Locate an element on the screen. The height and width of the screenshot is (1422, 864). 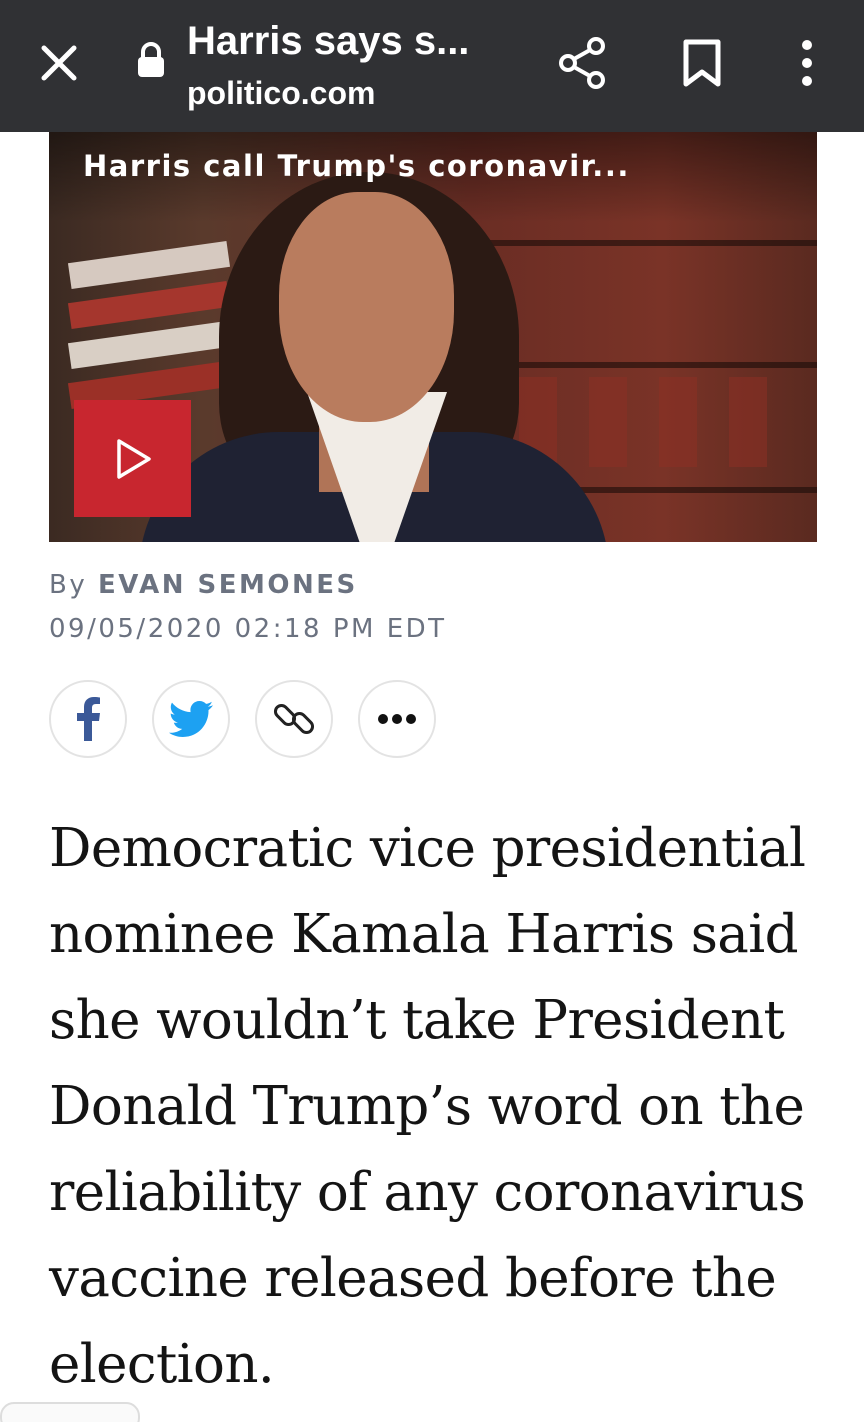
share-facebook-button is located at coordinates (88, 719).